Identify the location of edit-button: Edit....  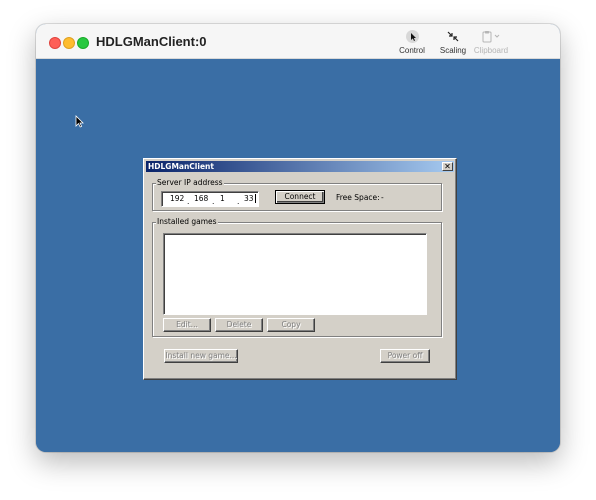
(187, 325).